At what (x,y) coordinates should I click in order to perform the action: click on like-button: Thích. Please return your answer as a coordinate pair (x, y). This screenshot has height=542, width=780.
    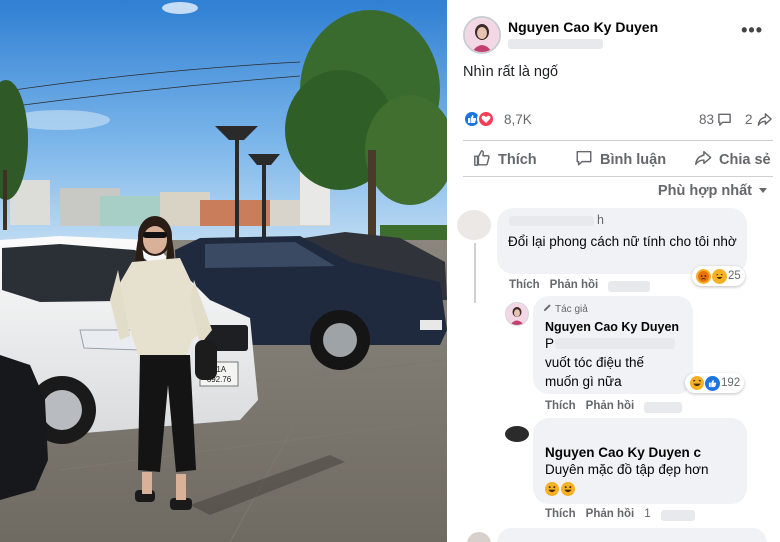
    Looking at the image, I should click on (505, 160).